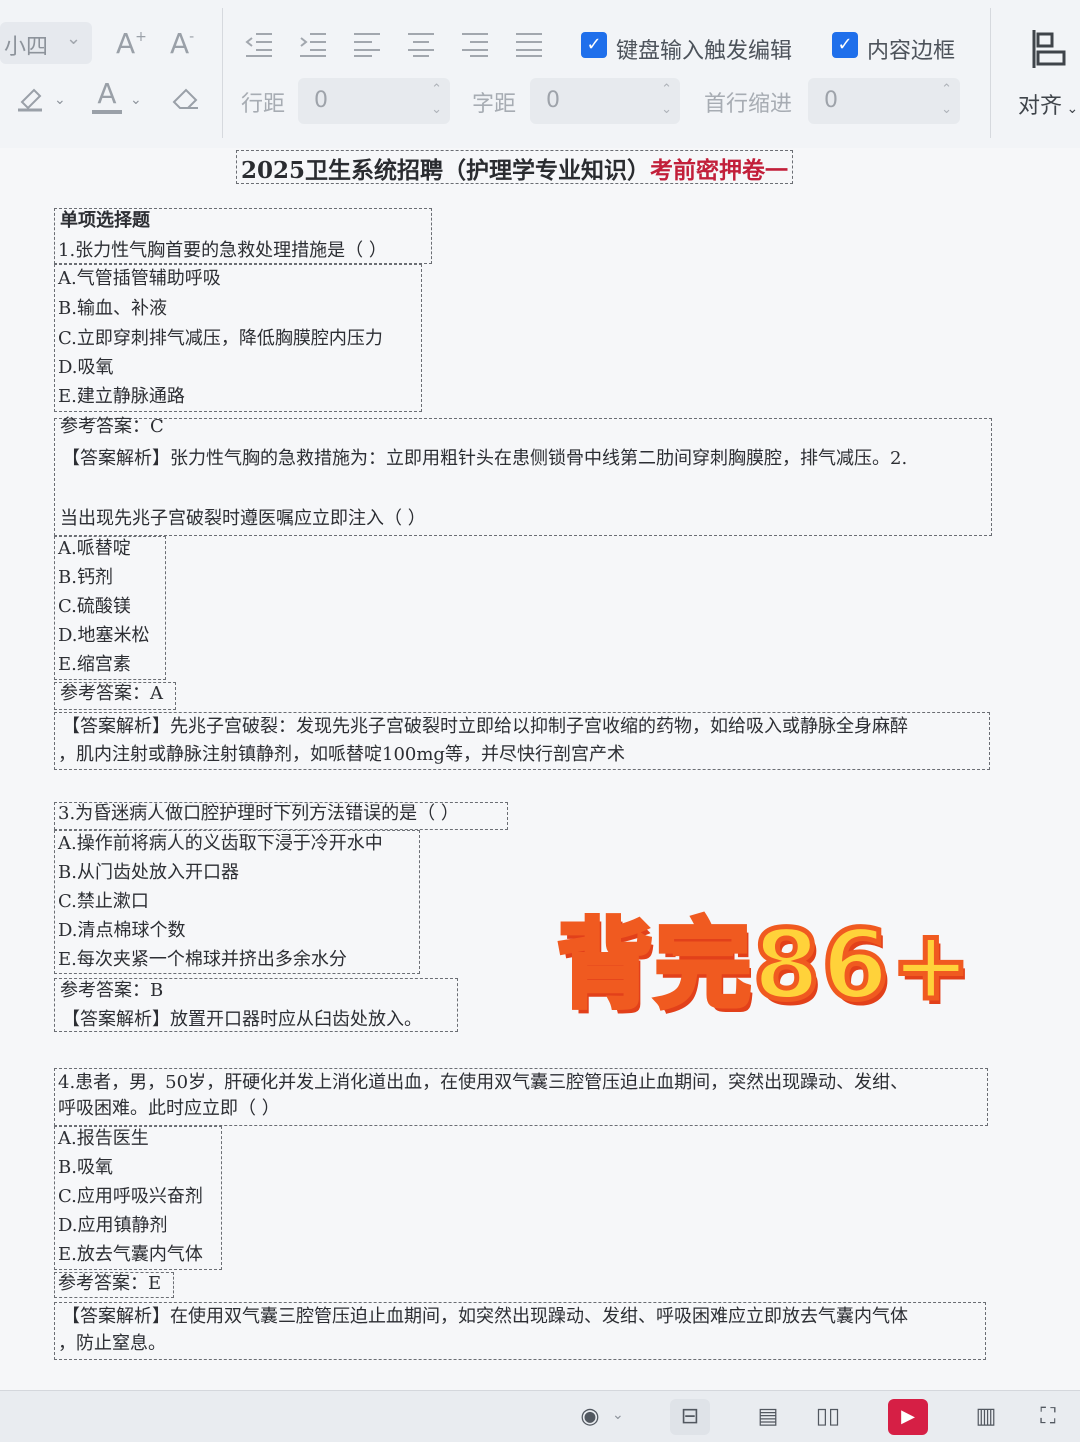  I want to click on read-mode-icon: ▥, so click(986, 1417).